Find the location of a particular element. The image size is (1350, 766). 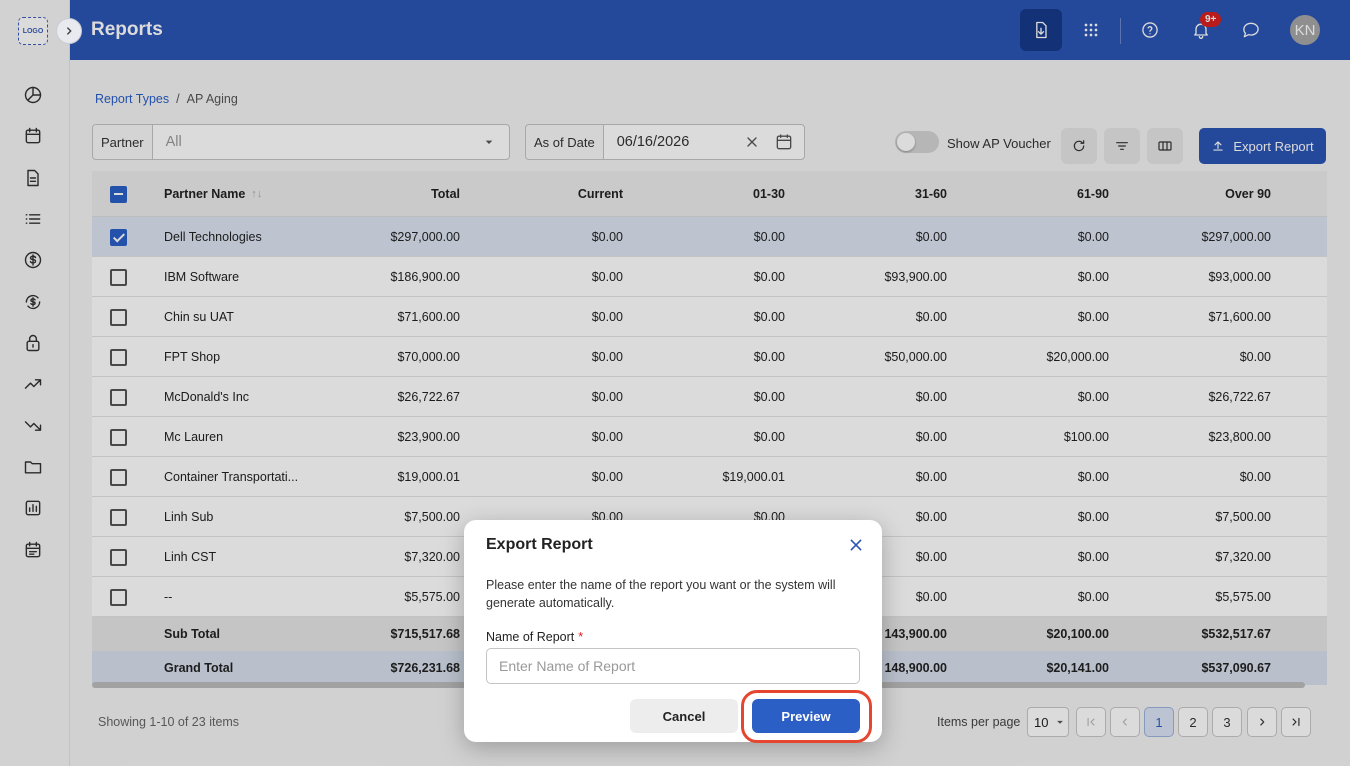

close-icon is located at coordinates (856, 545).